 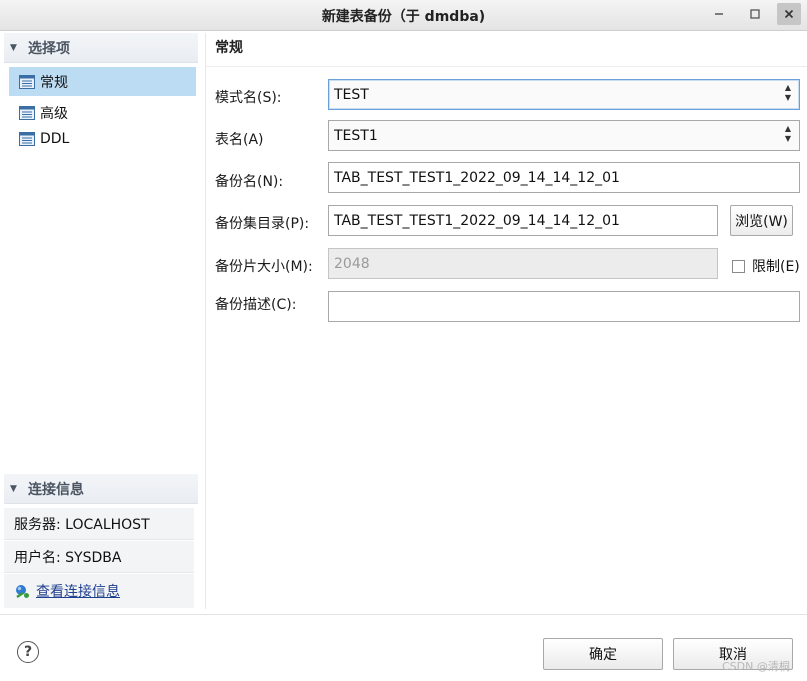 I want to click on view-connection-link-label: 查看连接信息, so click(x=78, y=591).